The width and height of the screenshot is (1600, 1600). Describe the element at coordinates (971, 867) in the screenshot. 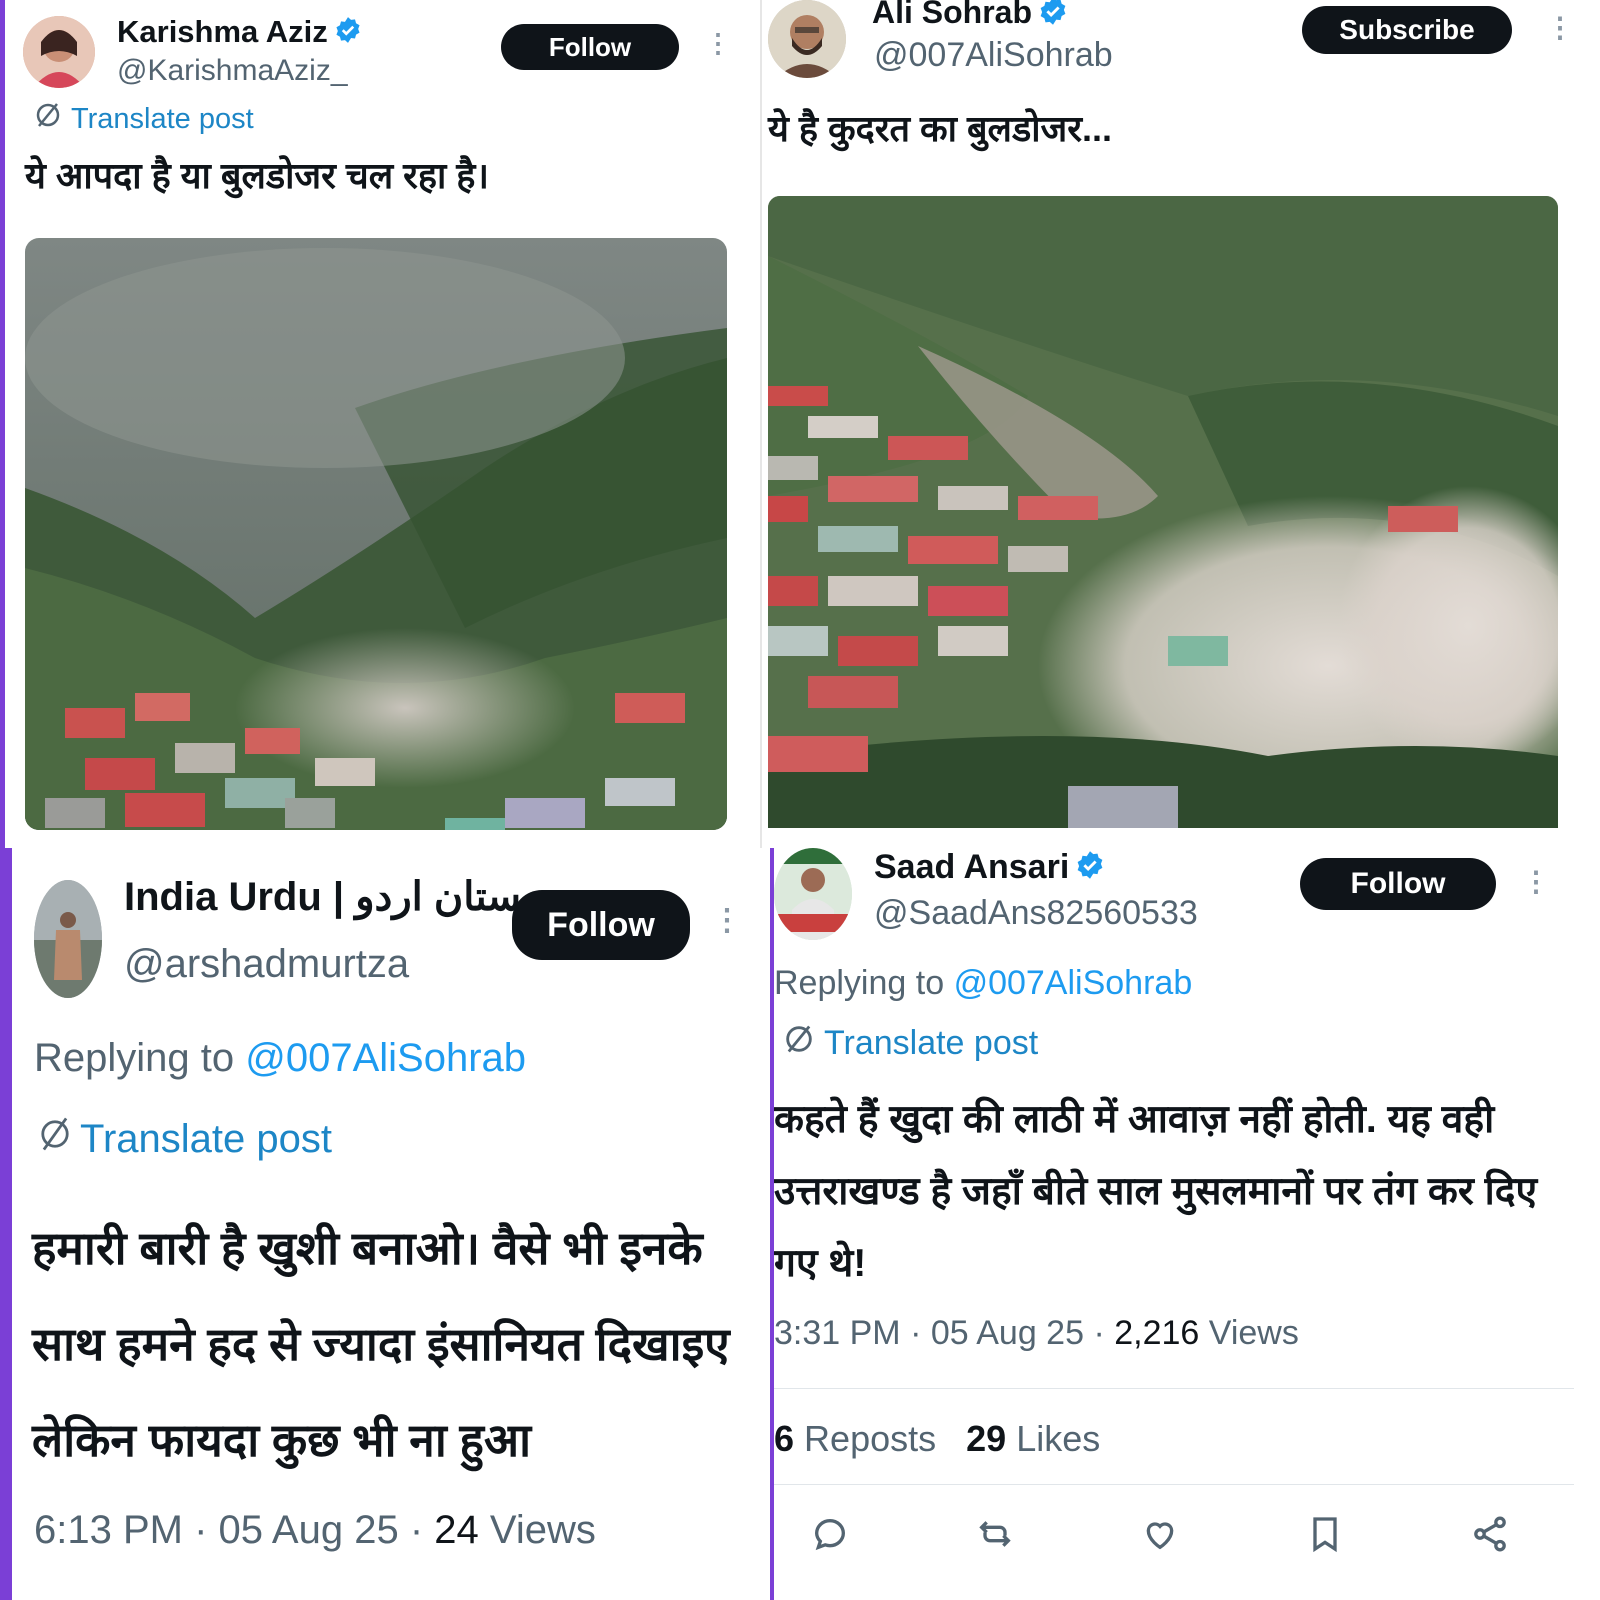

I see `author-name-text: Saad Ansari` at that location.